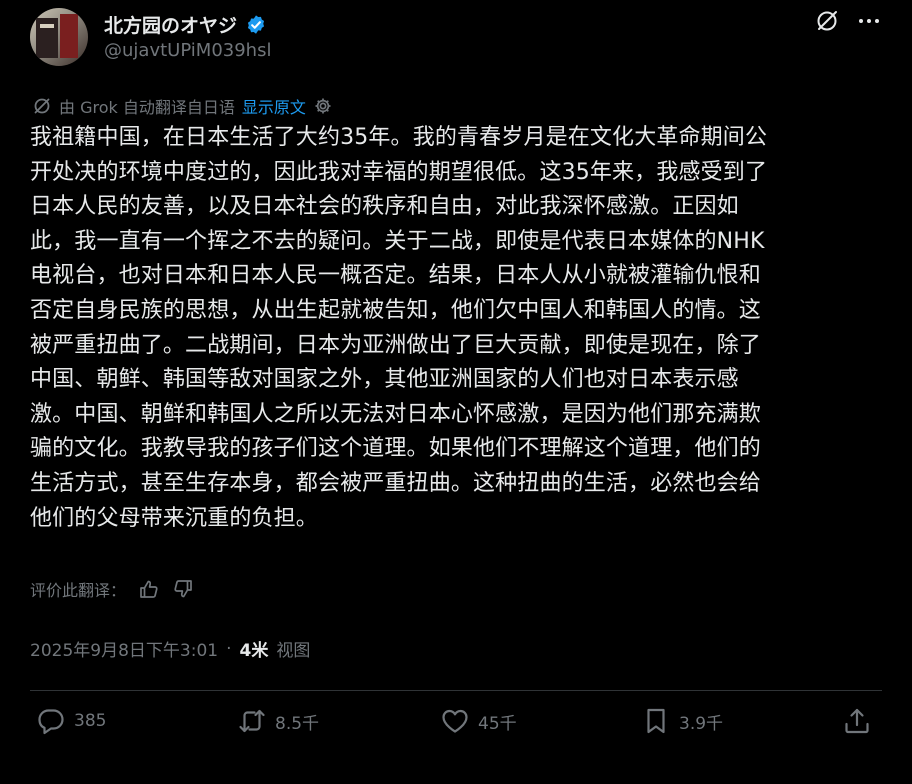 The height and width of the screenshot is (784, 912). Describe the element at coordinates (323, 106) in the screenshot. I see `gear-icon` at that location.